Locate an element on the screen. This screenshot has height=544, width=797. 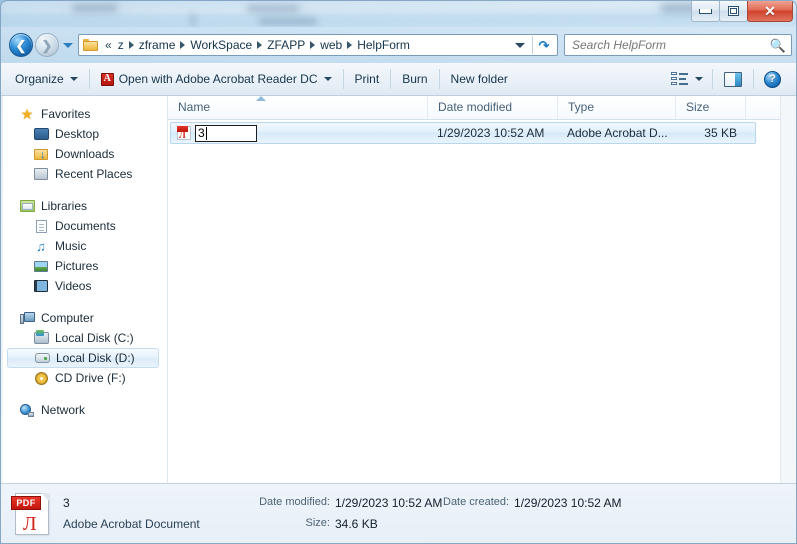
desktop-icon is located at coordinates (41, 134).